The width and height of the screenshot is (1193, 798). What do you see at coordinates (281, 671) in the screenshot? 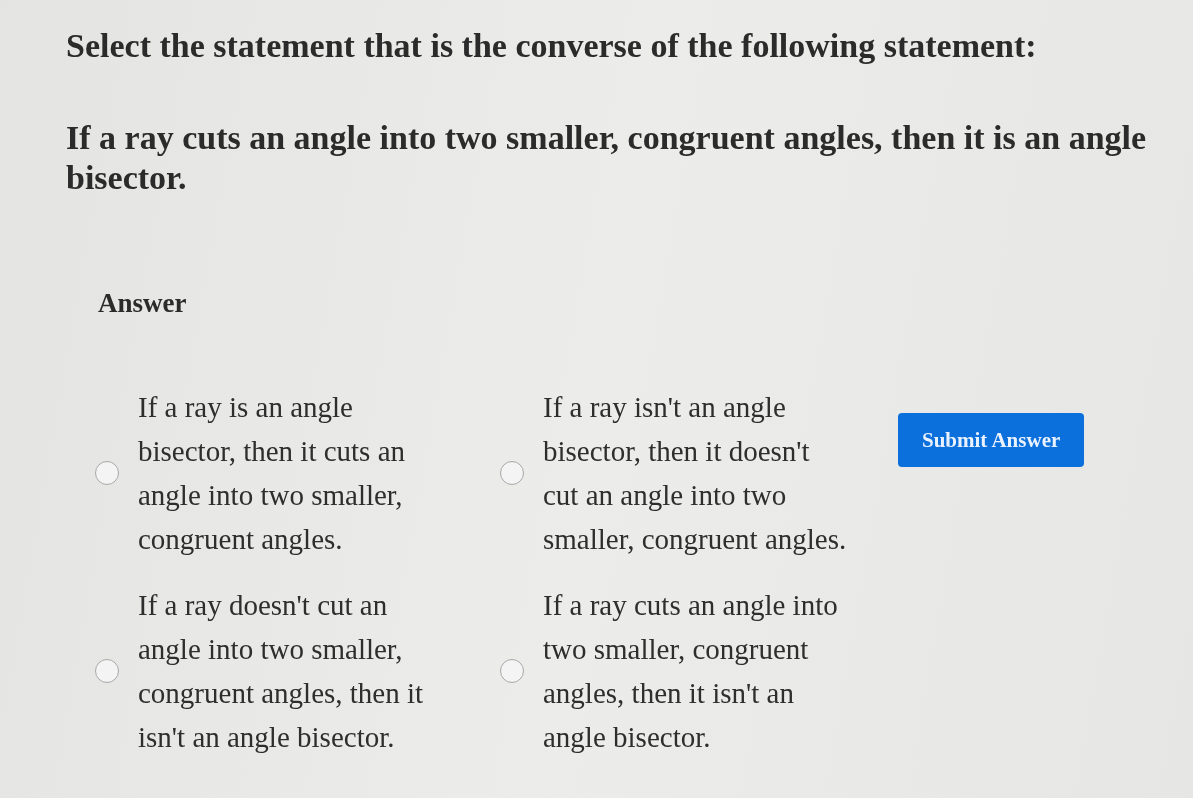
I see `option-text: If a ray doesn't cut an angle into two smaller, congruent angles, then it isn't an angle bisector.` at bounding box center [281, 671].